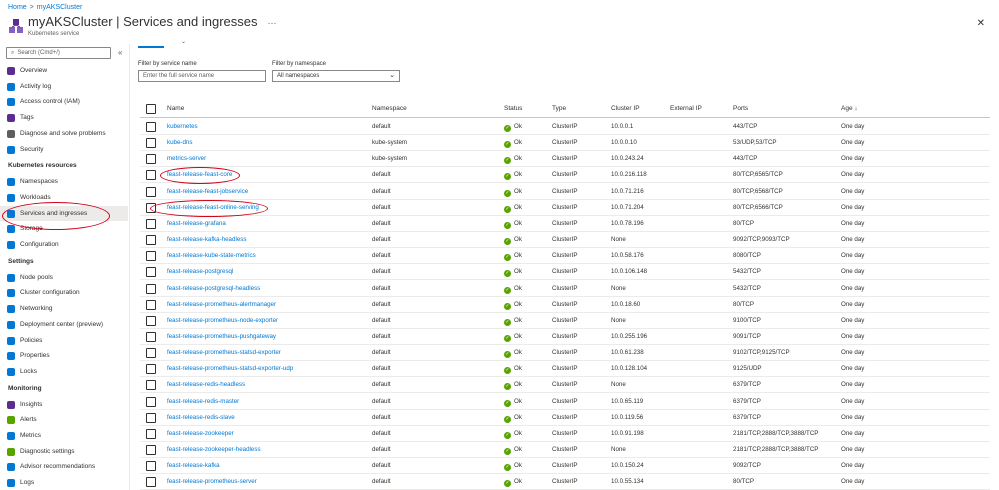  Describe the element at coordinates (211, 255) in the screenshot. I see `cell-name: feast-release-kube-state-metrics` at that location.